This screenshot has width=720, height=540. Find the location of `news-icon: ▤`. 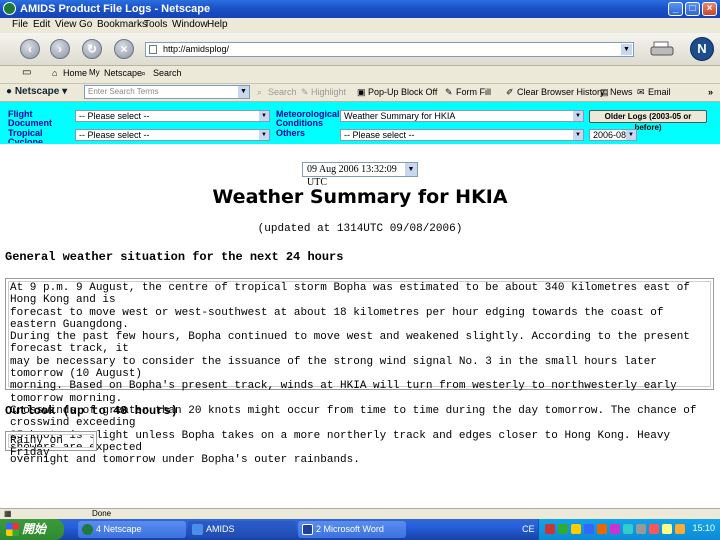

news-icon: ▤ is located at coordinates (604, 92).